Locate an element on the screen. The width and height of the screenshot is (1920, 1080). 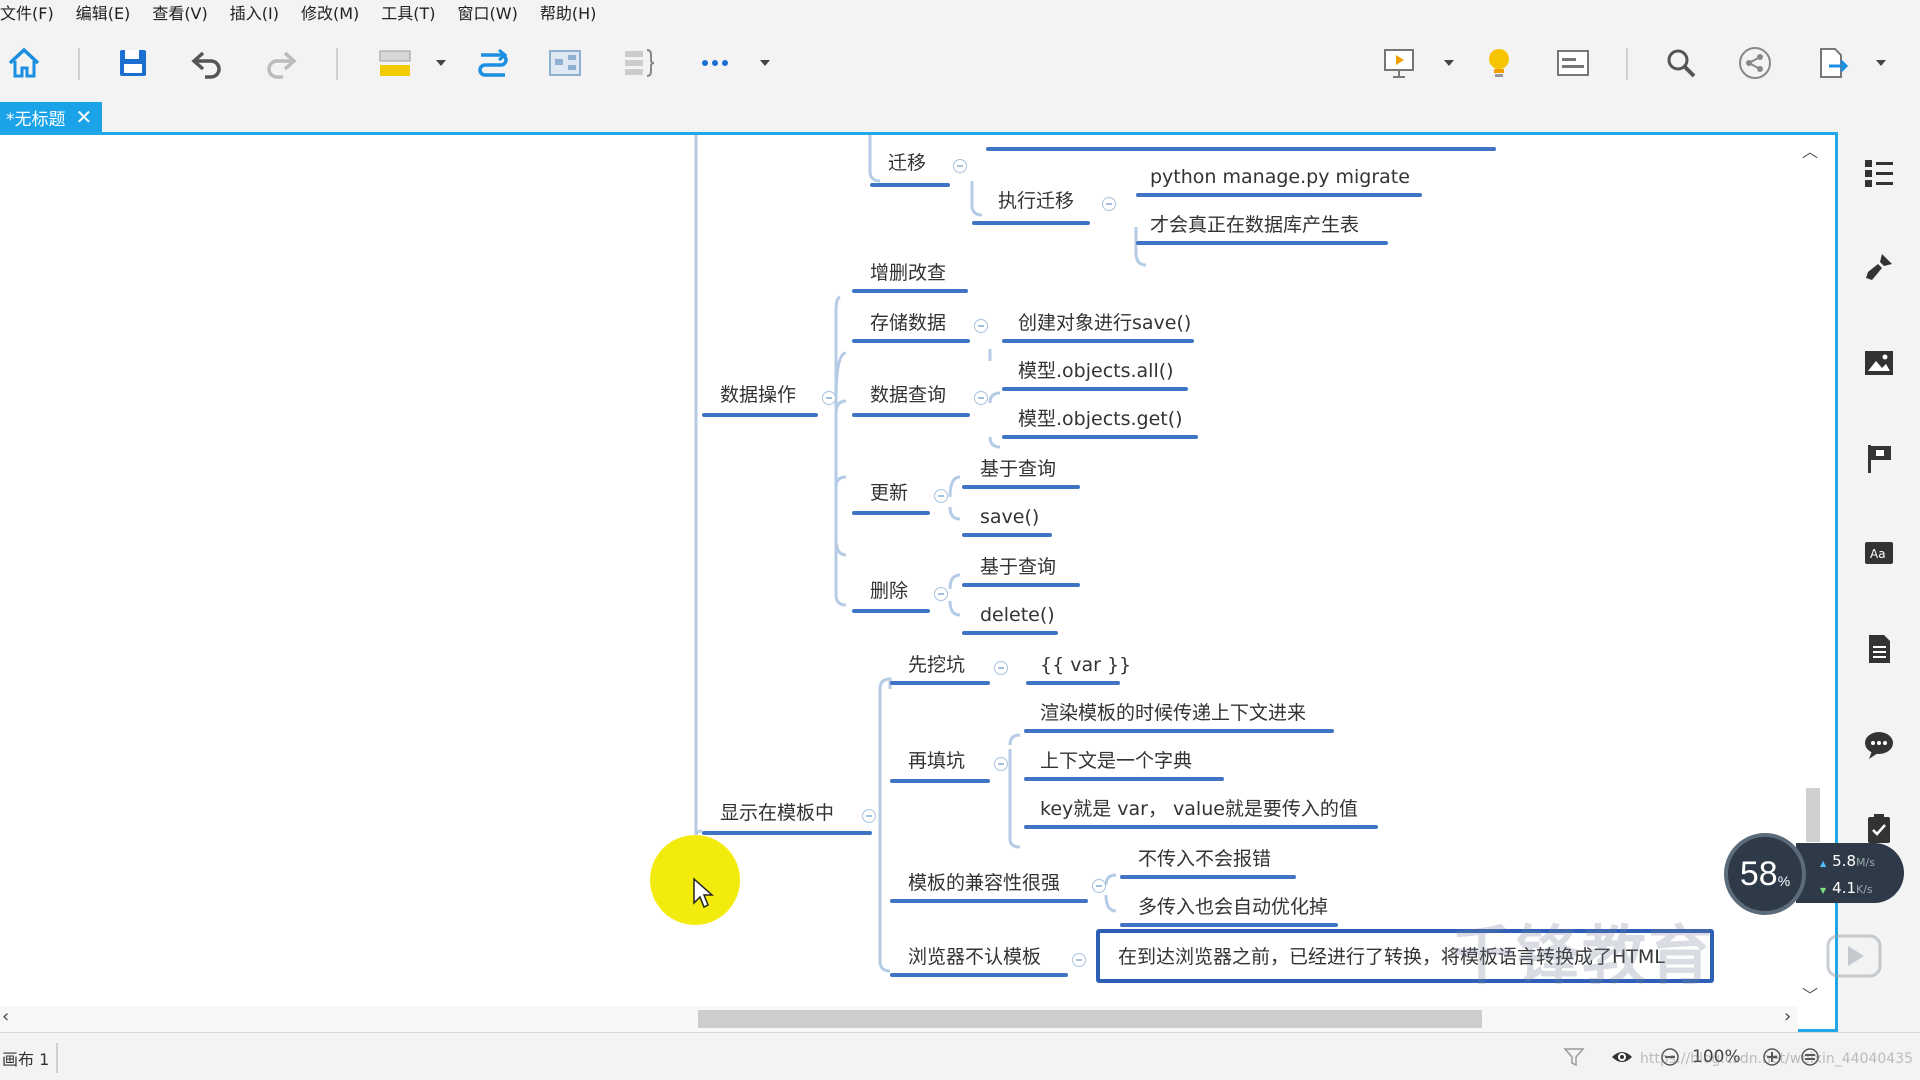
share-icon is located at coordinates (1755, 63).